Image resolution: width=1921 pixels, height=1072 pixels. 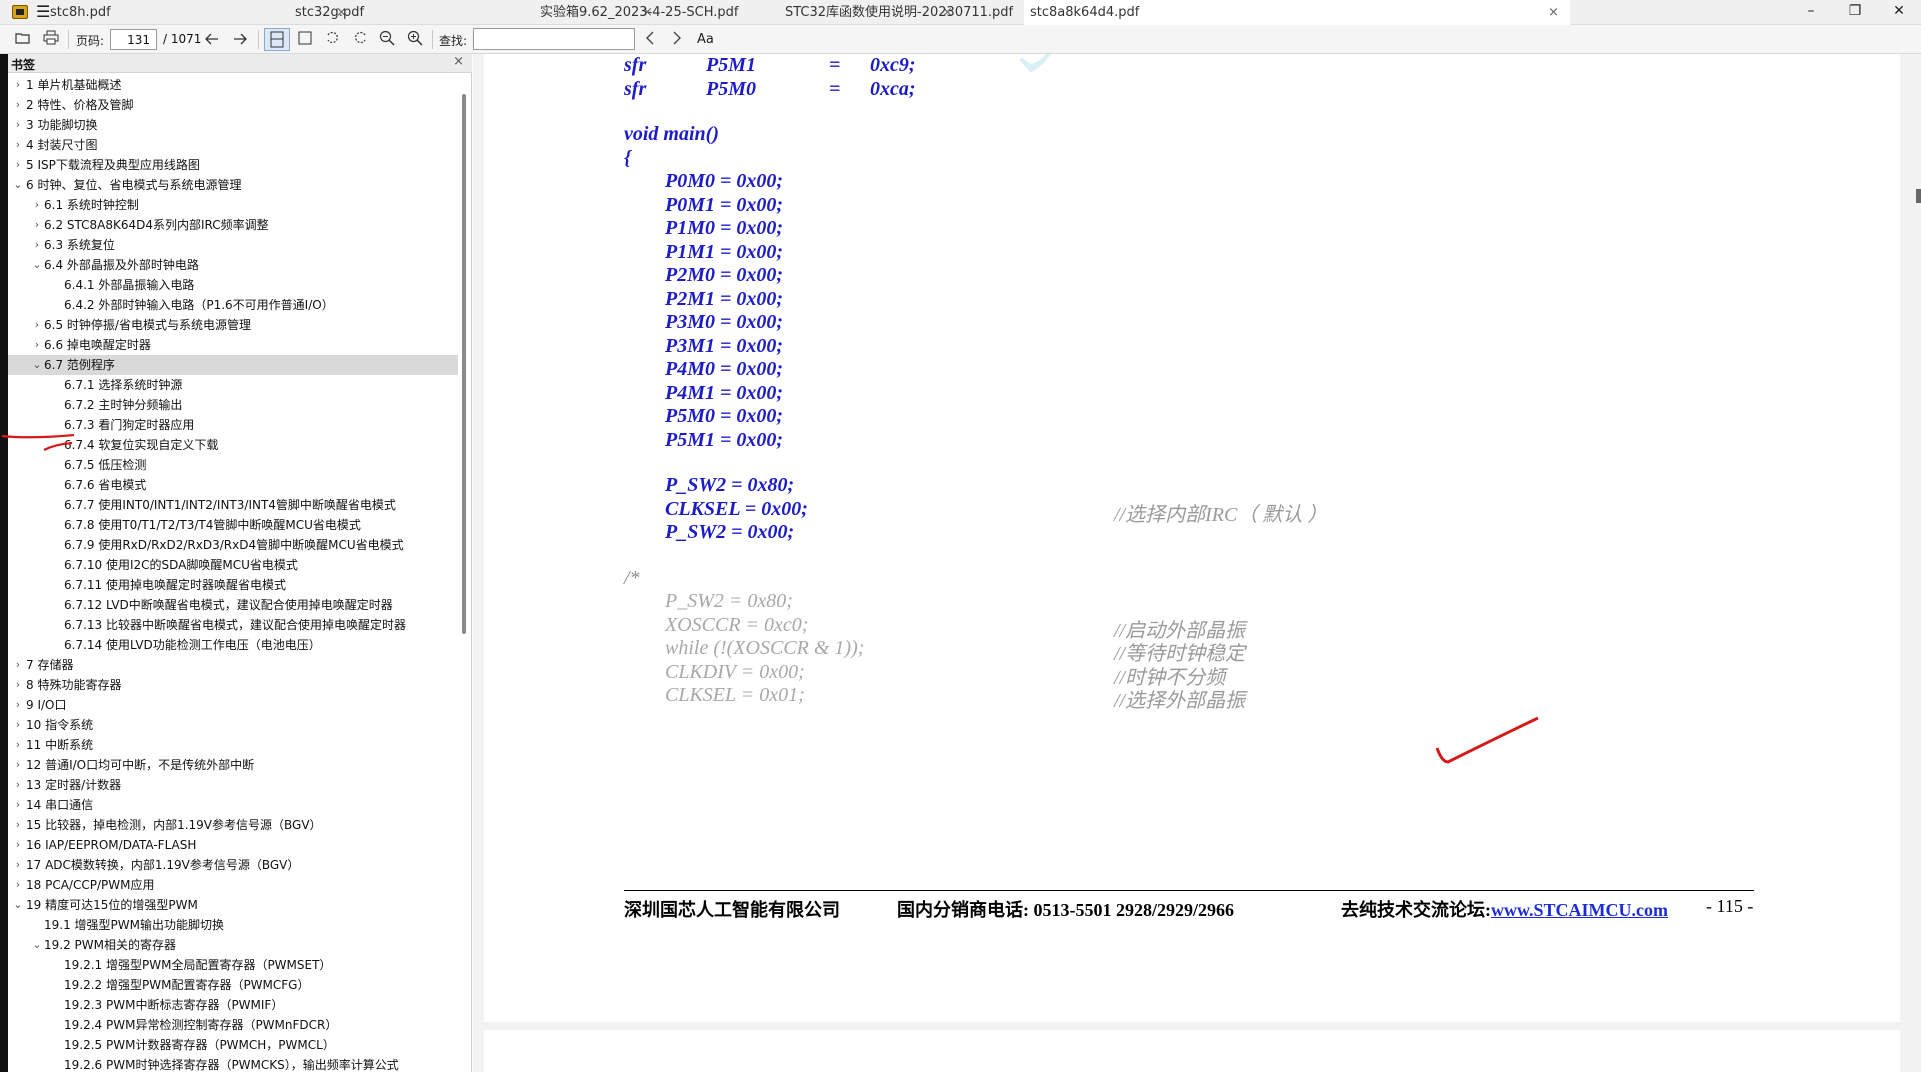 What do you see at coordinates (233, 845) in the screenshot?
I see `bookmark-item: › 16 IAP/EEPROM/DATA-FLASH` at bounding box center [233, 845].